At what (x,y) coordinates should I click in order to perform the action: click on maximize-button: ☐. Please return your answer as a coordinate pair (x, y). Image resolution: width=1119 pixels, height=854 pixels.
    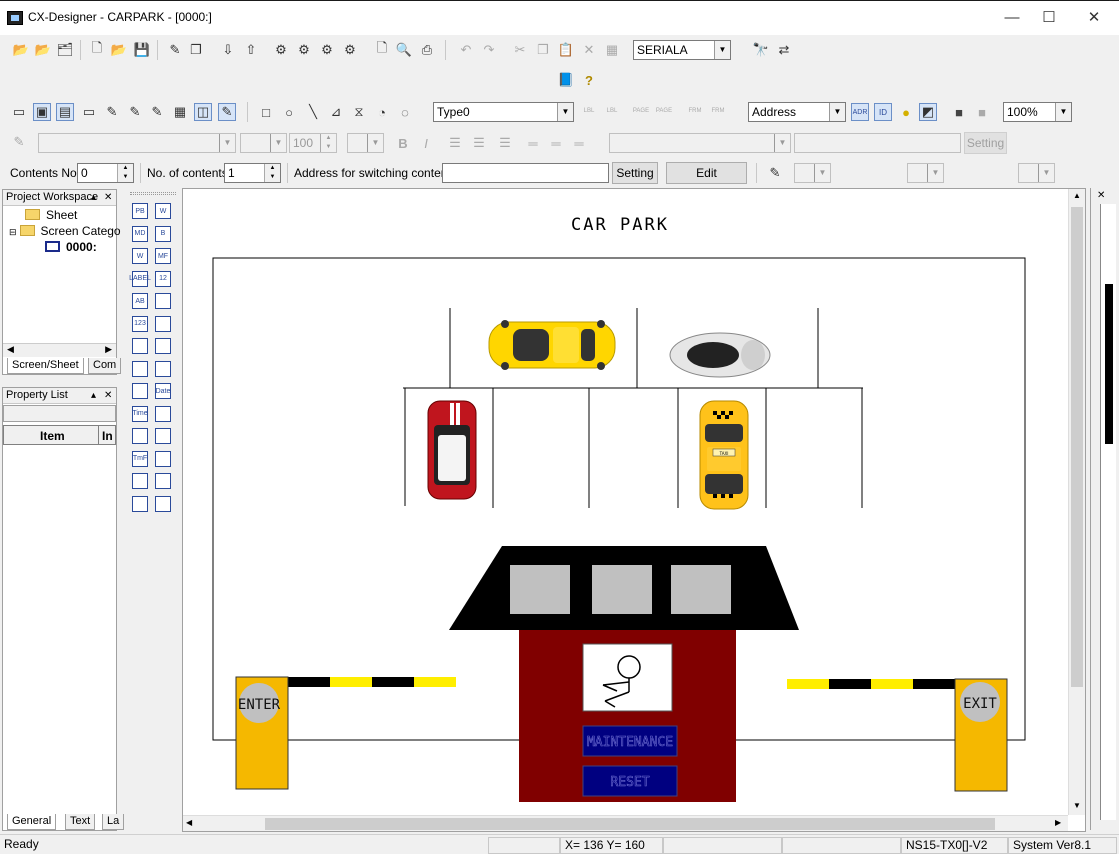
    Looking at the image, I should click on (1049, 18).